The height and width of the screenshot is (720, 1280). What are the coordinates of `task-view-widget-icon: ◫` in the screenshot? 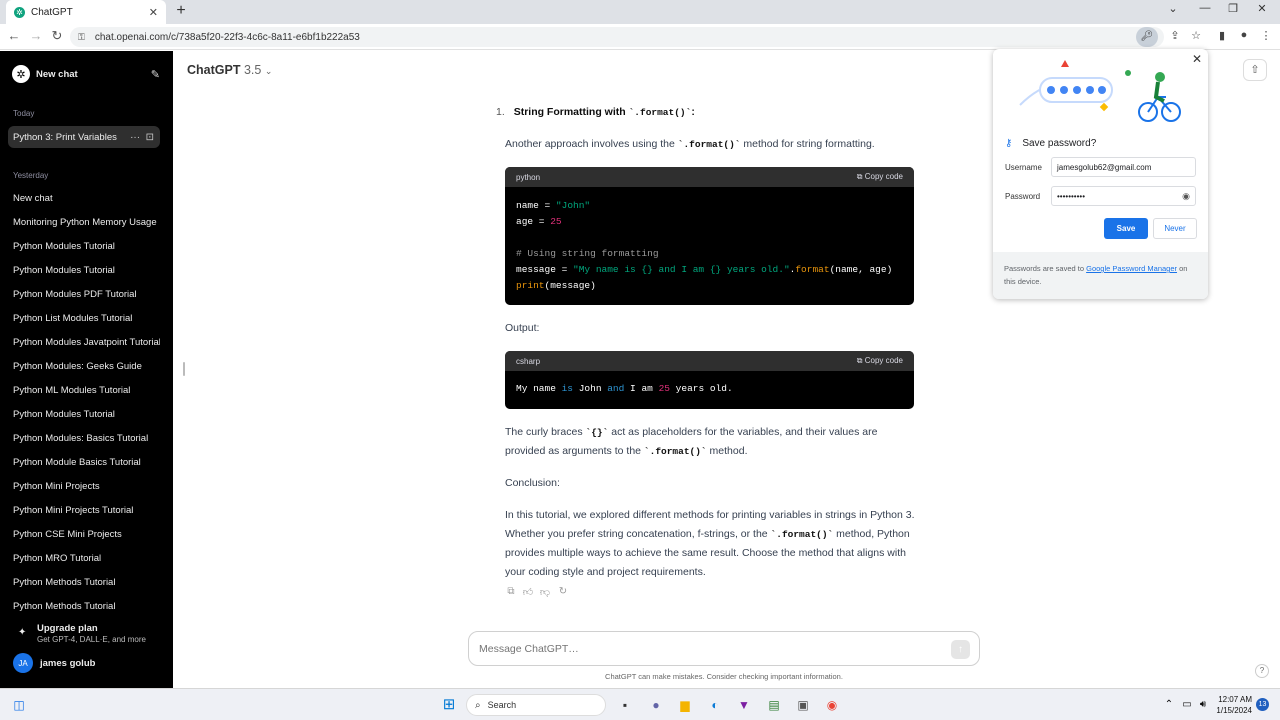 It's located at (19, 705).